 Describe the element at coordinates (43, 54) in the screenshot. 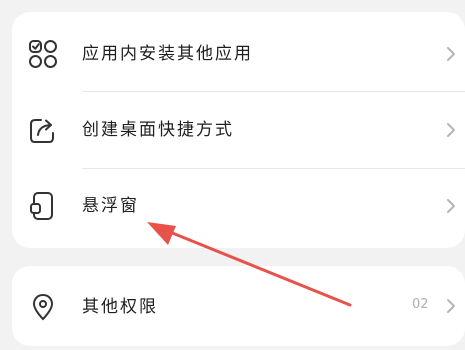

I see `apps-grid-icon` at that location.